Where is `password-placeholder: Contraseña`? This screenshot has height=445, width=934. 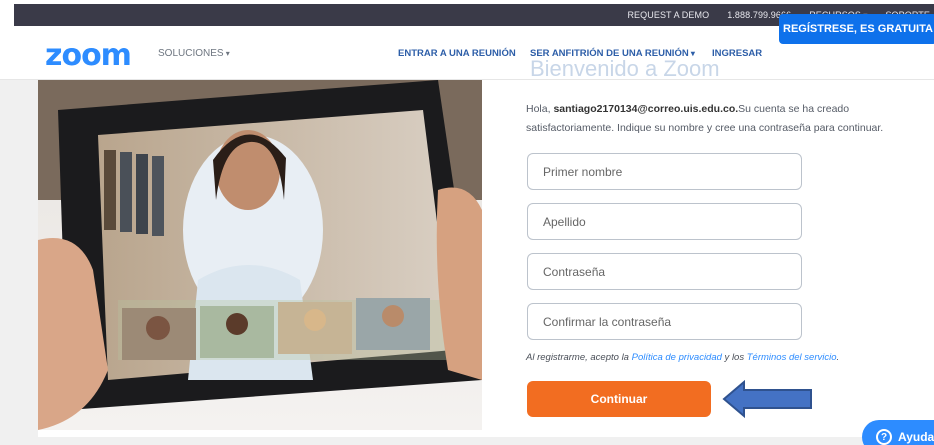 password-placeholder: Contraseña is located at coordinates (574, 271).